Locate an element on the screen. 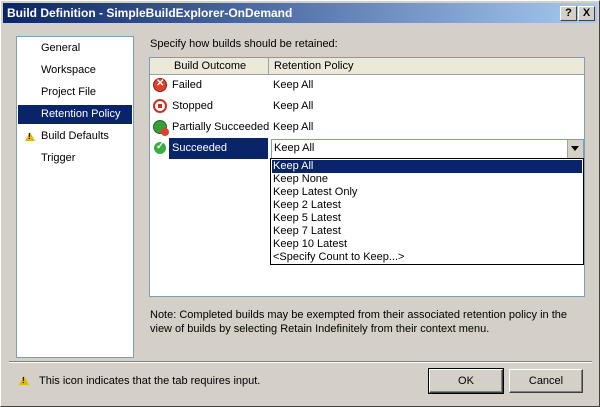  sidebar-item-label: Build Defaults is located at coordinates (75, 136).